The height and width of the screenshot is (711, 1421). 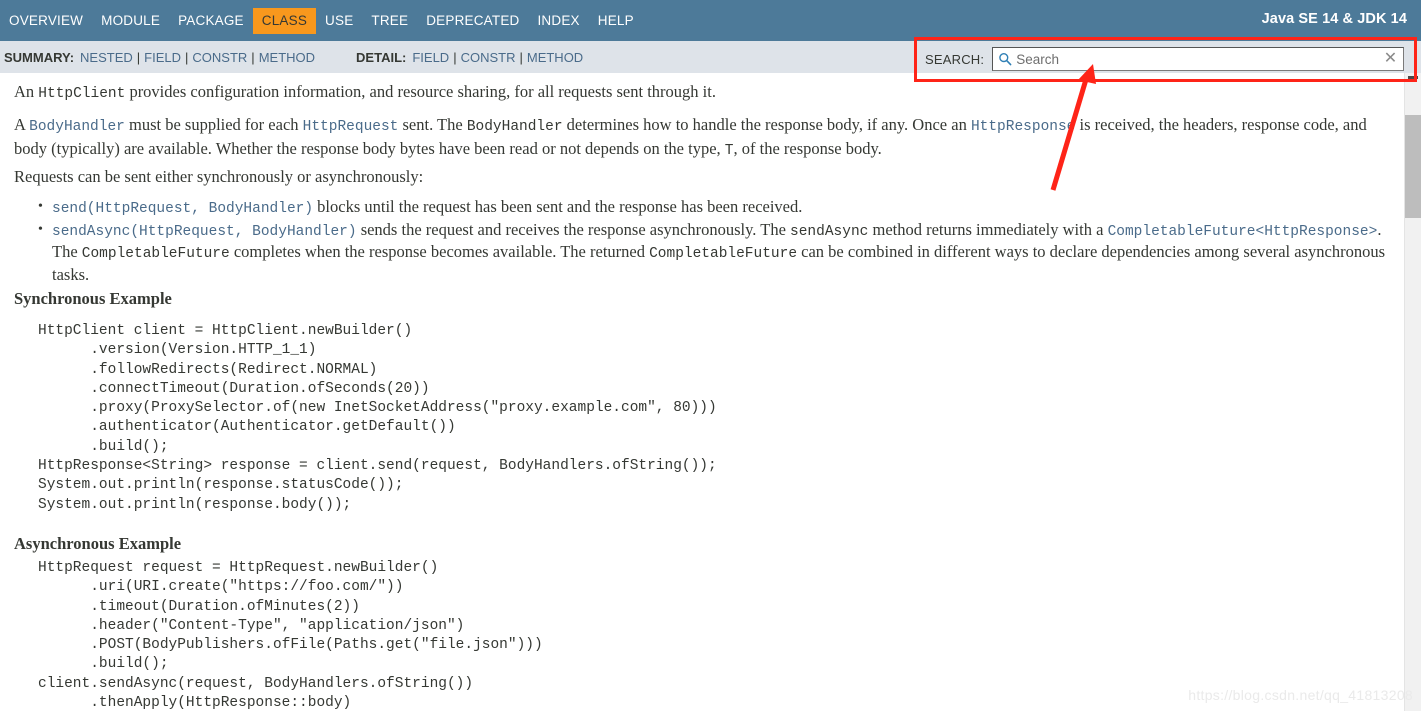 I want to click on detail-link-constr: CONSTR, so click(x=488, y=57).